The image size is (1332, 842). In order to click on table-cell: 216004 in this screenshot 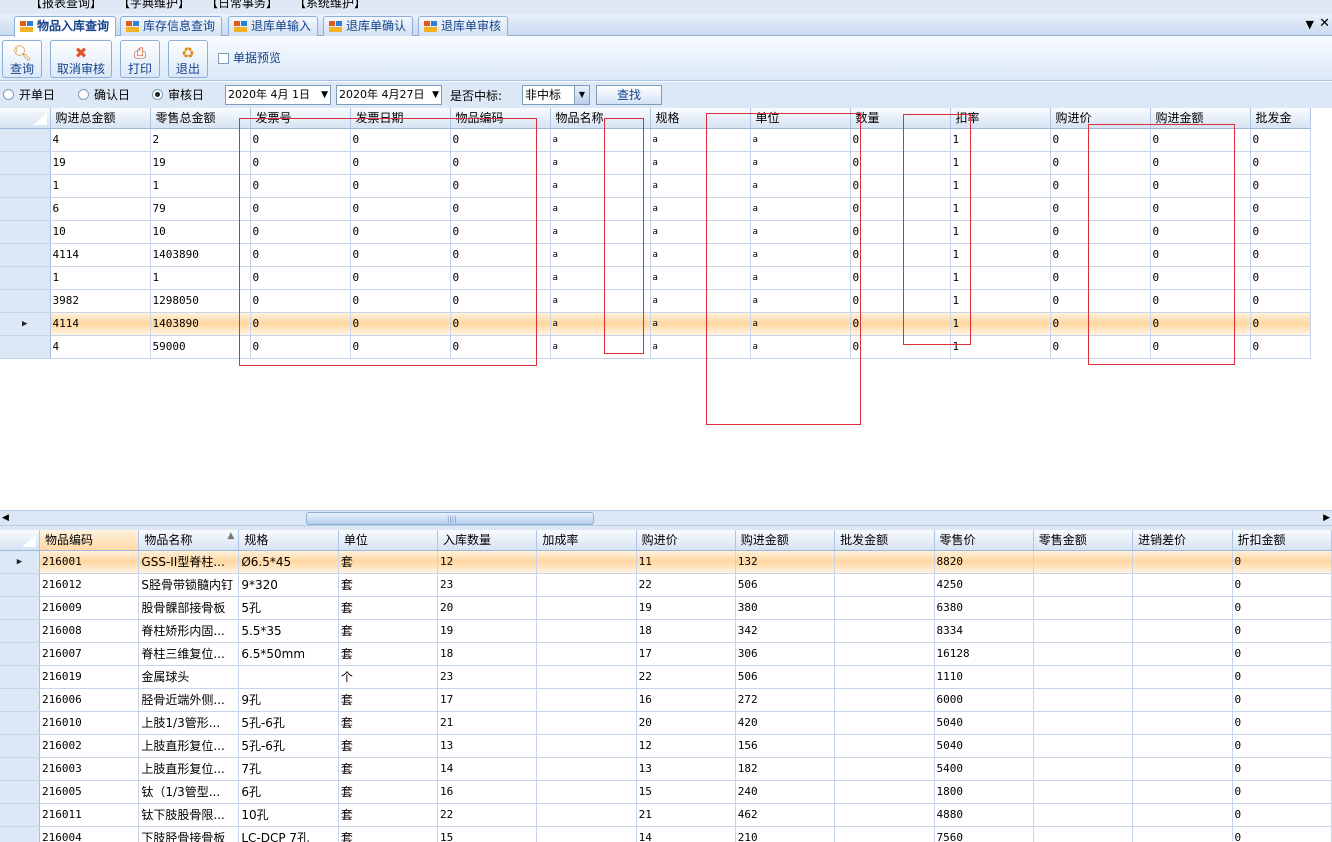, I will do `click(89, 834)`.